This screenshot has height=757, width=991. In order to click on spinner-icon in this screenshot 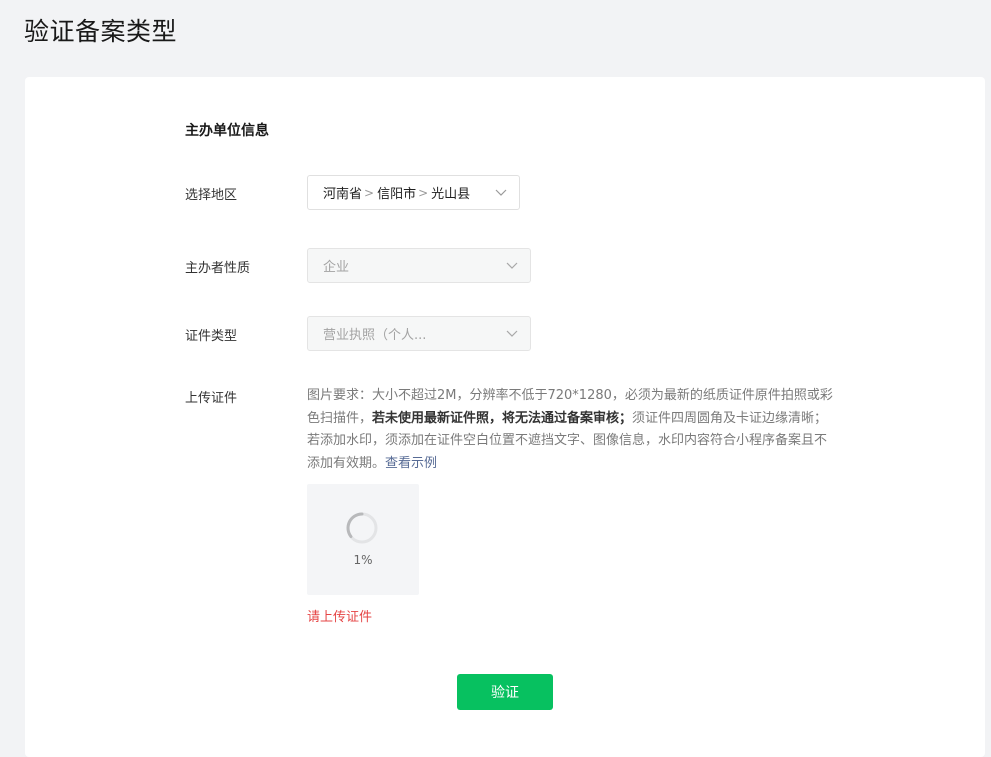, I will do `click(362, 528)`.